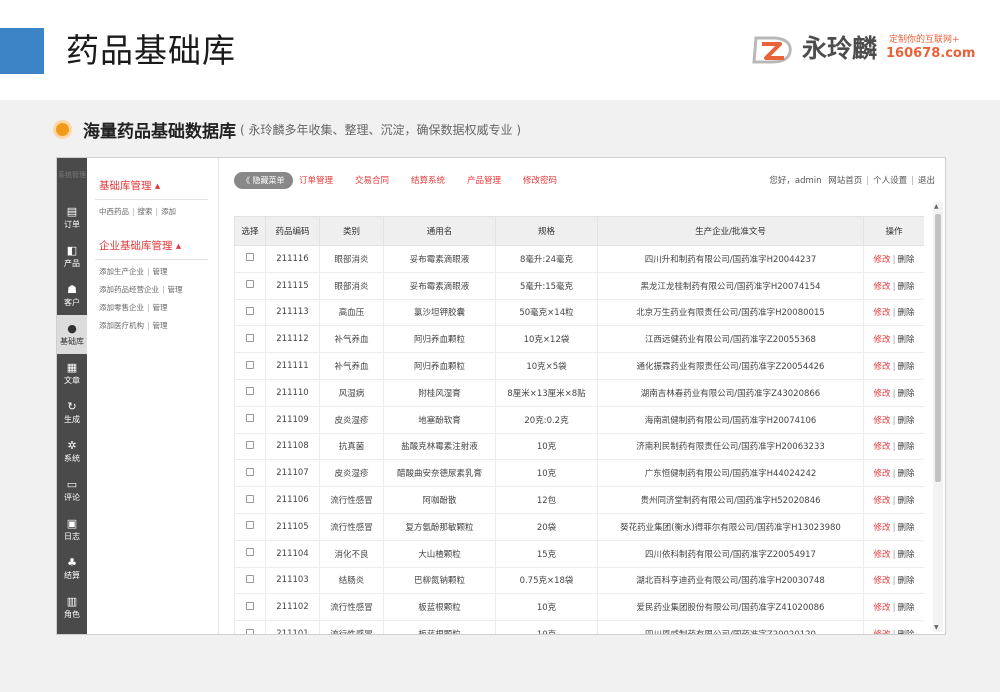 Image resolution: width=1000 pixels, height=692 pixels. What do you see at coordinates (428, 180) in the screenshot?
I see `nav-item-2: 结算系统` at bounding box center [428, 180].